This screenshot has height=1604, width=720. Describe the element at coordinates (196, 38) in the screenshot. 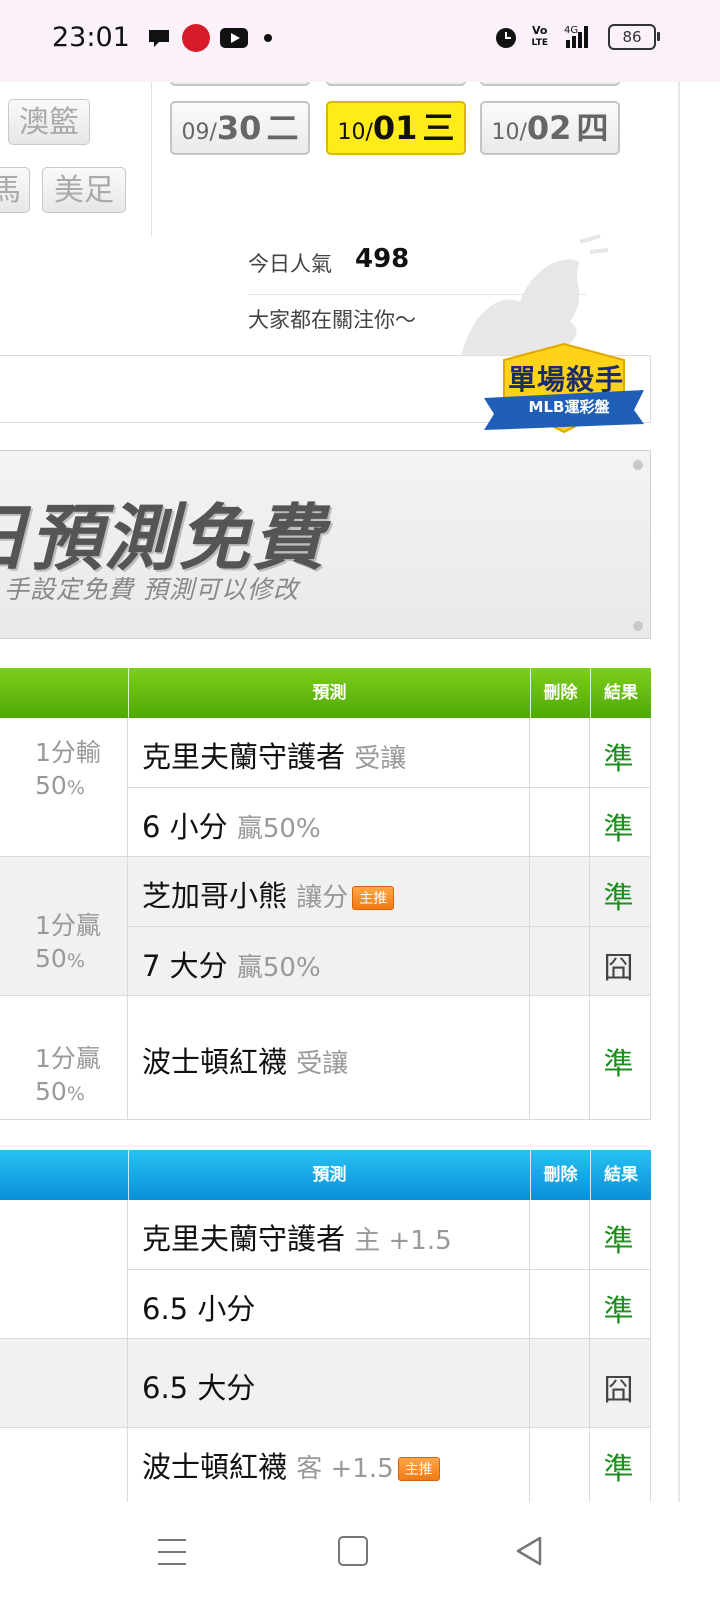

I see `app-icon` at that location.